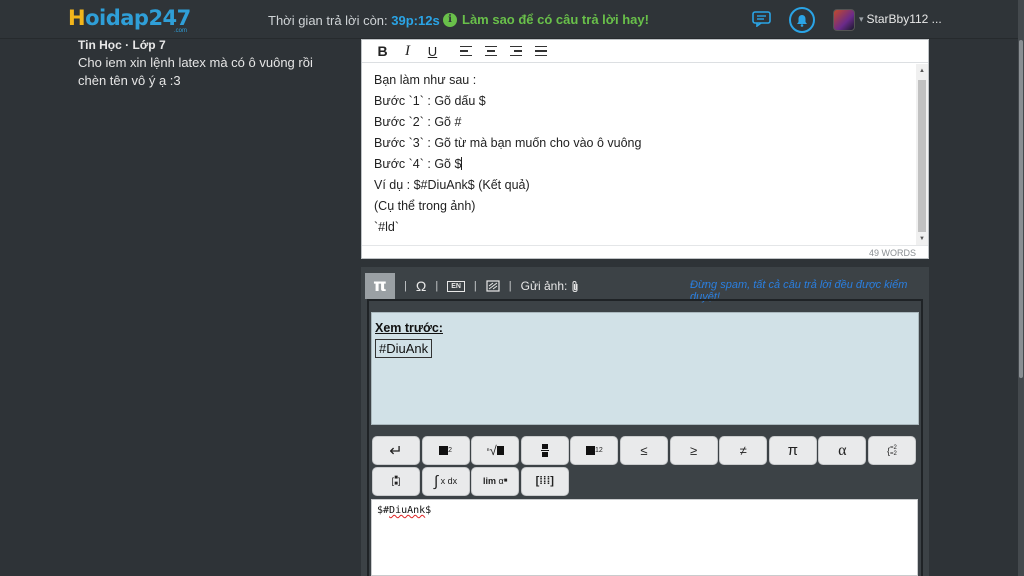 Image resolution: width=1024 pixels, height=576 pixels. What do you see at coordinates (922, 156) in the screenshot?
I see `editor-scrollbar-thumb` at bounding box center [922, 156].